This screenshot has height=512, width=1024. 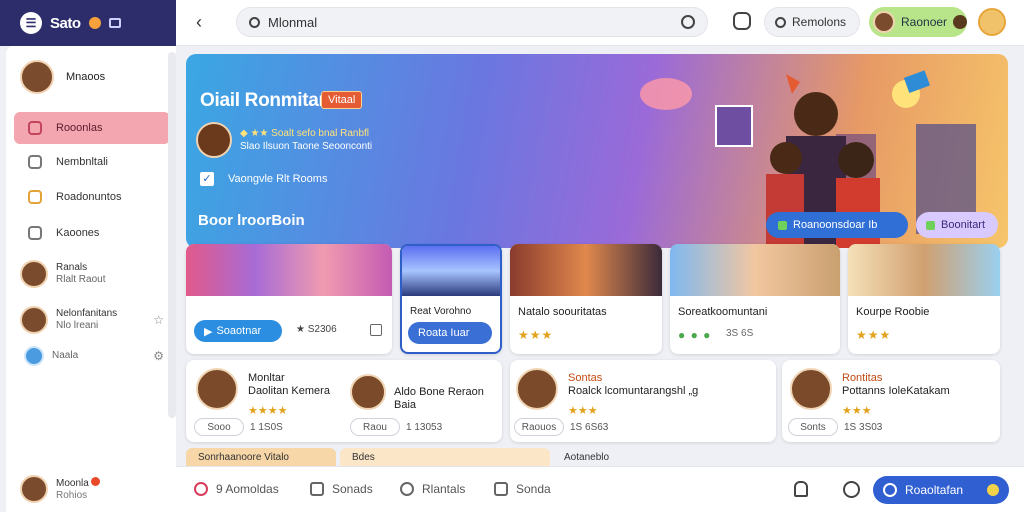 I want to click on sidebar-person: Ranals Rlalt Raout, so click(x=95, y=274).